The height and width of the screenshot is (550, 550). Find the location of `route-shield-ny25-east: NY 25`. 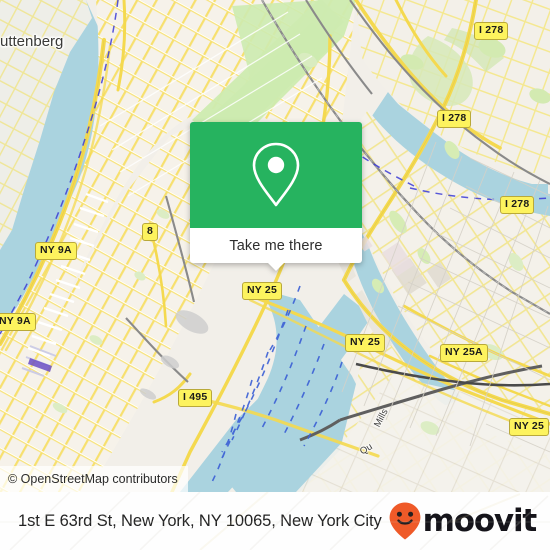

route-shield-ny25-east: NY 25 is located at coordinates (529, 427).